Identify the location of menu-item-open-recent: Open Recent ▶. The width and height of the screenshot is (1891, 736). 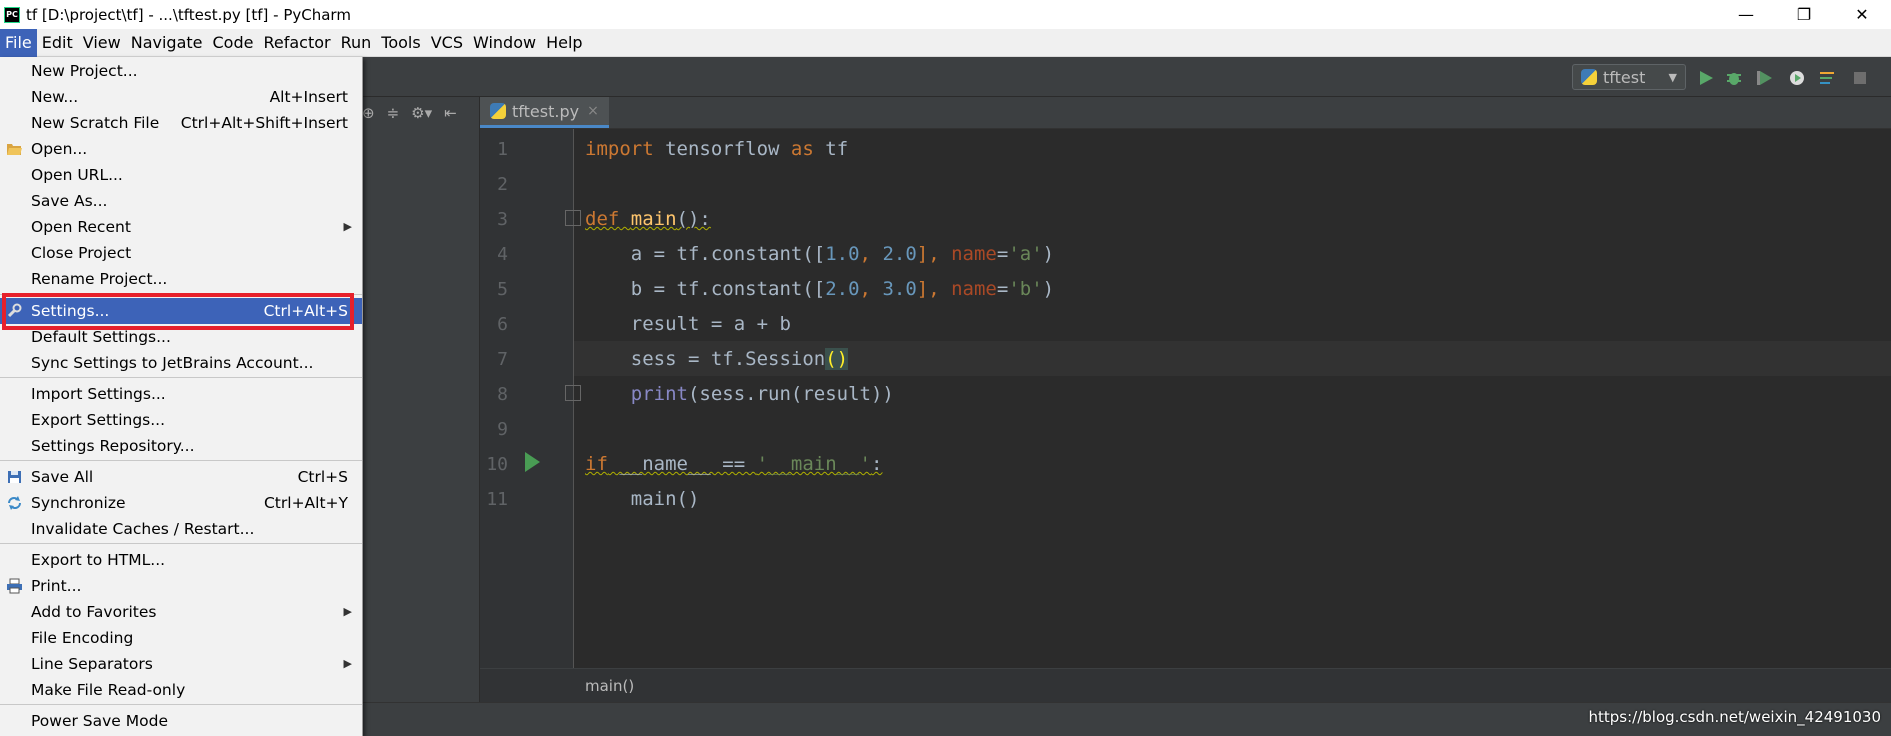
(181, 227).